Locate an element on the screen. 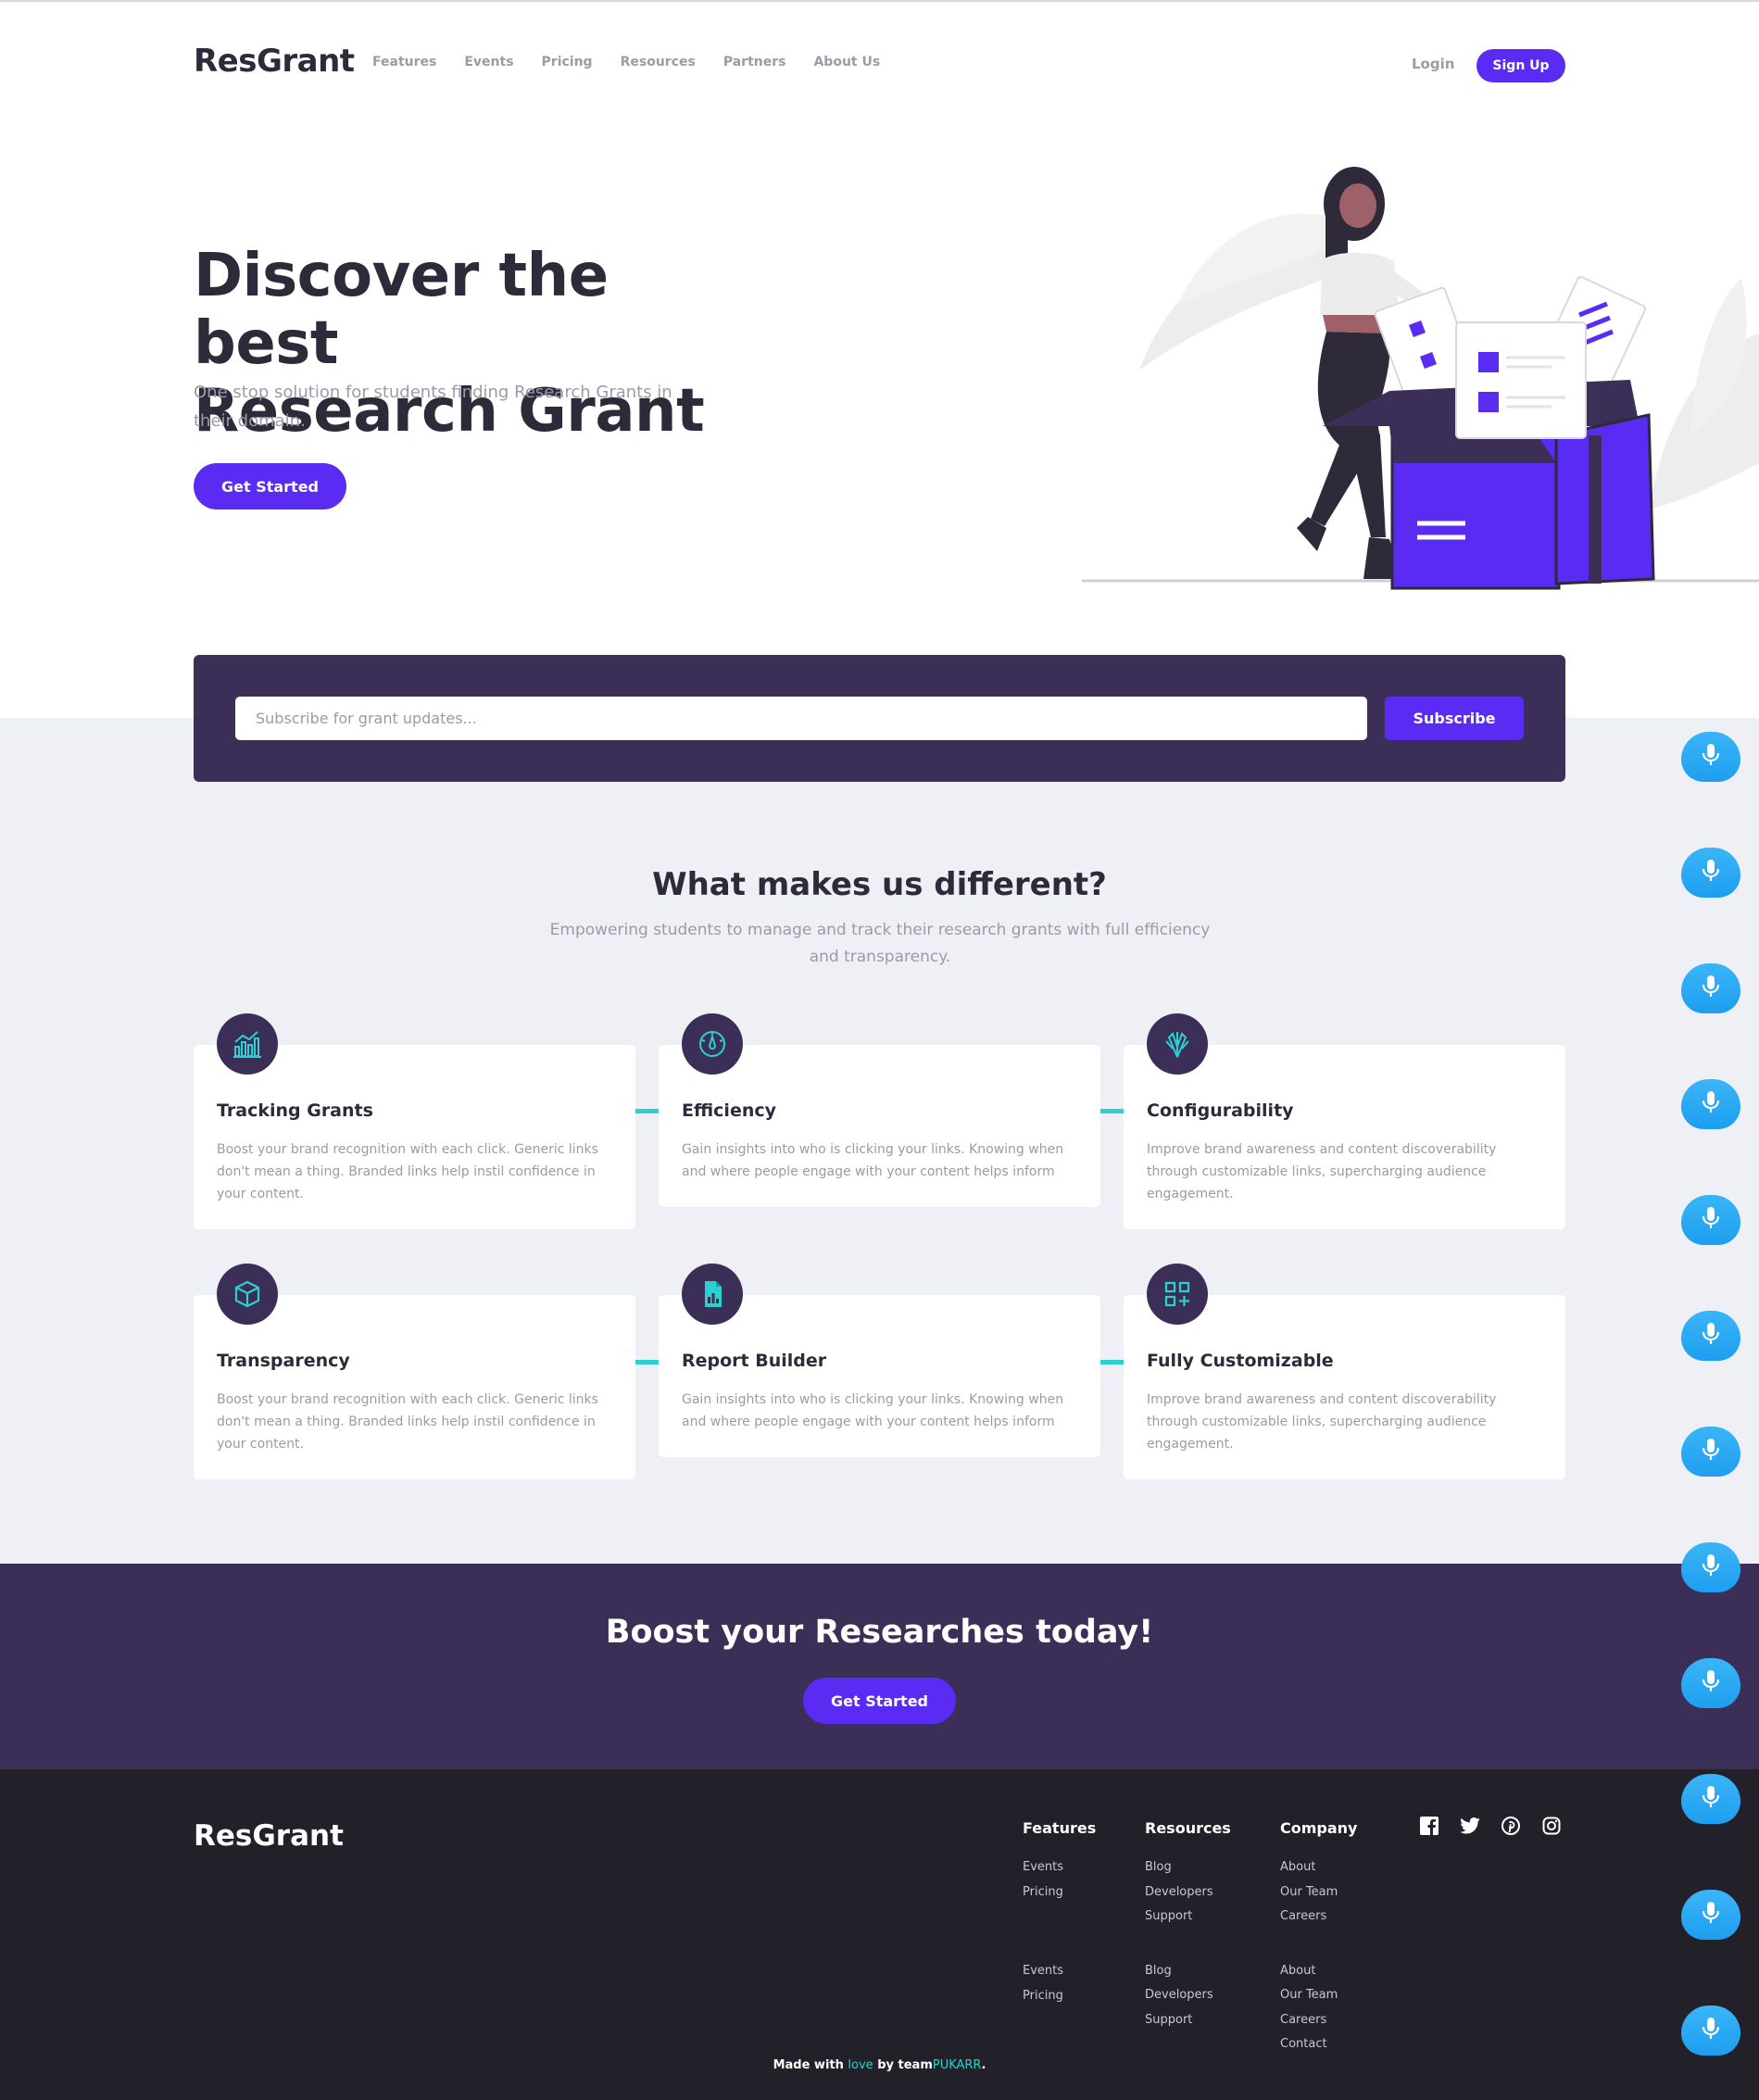 The width and height of the screenshot is (1759, 2100). cta-banner: Boost your Researches today! Get Started is located at coordinates (879, 1666).